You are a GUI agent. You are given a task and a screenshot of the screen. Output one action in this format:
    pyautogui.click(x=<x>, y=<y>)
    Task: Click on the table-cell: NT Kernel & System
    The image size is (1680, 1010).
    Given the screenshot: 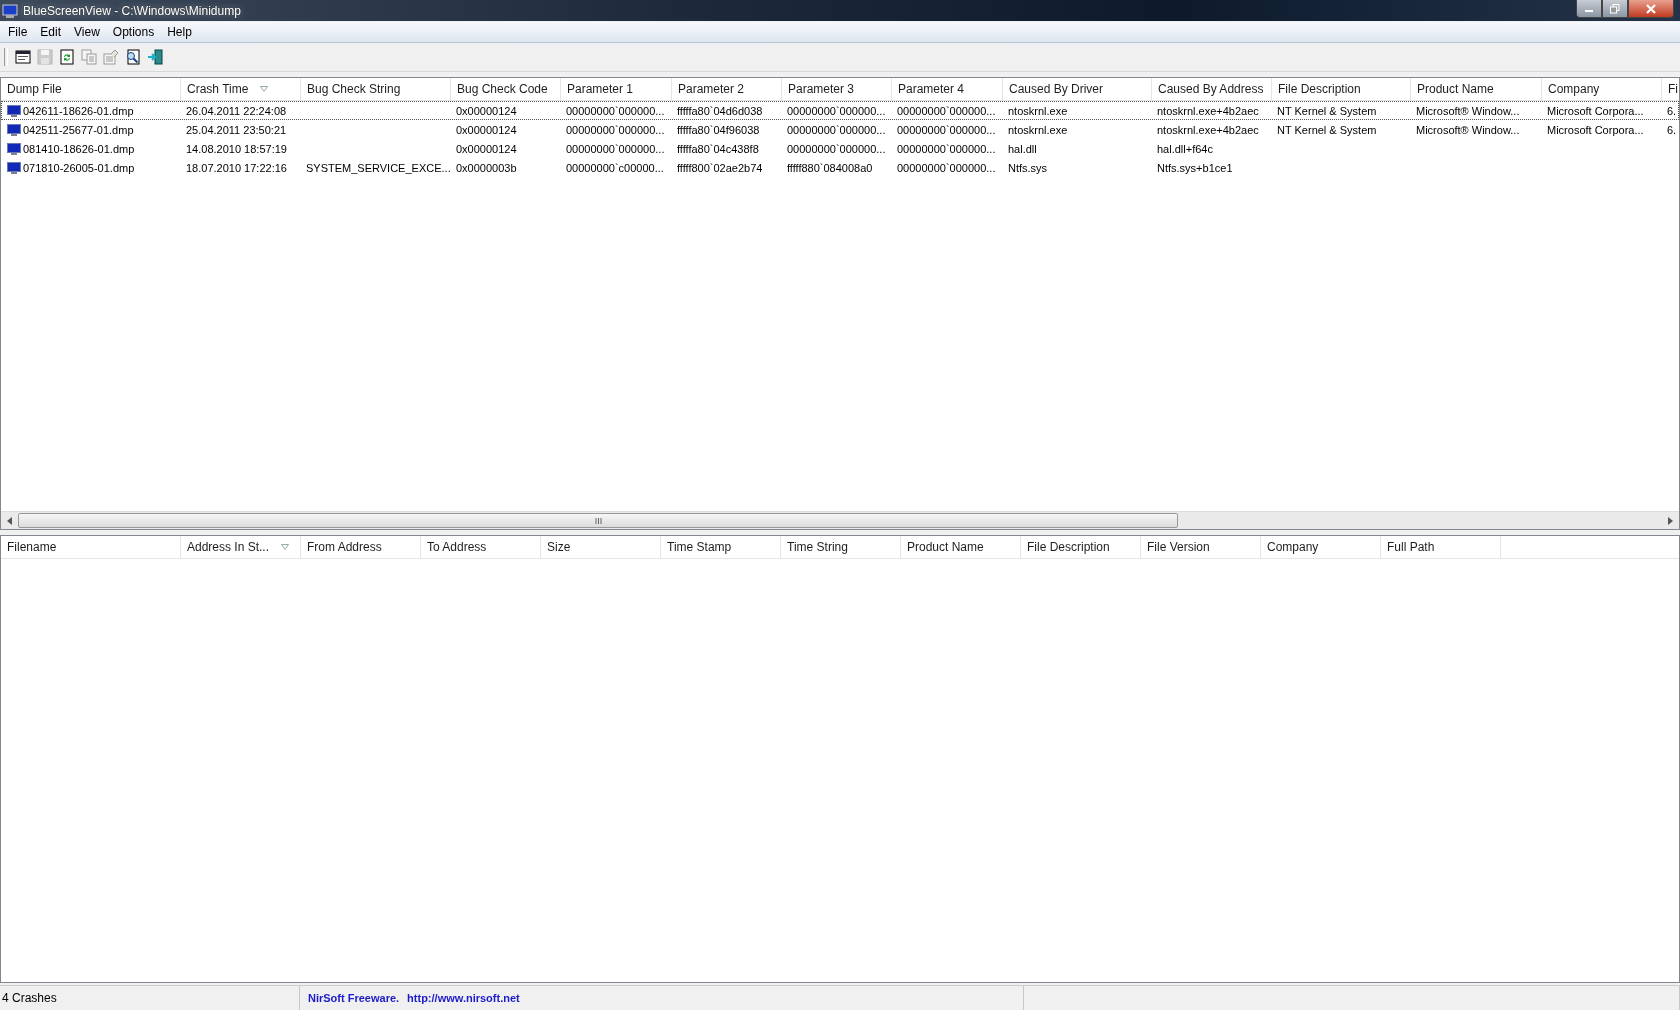 What is the action you would take?
    pyautogui.click(x=1327, y=110)
    